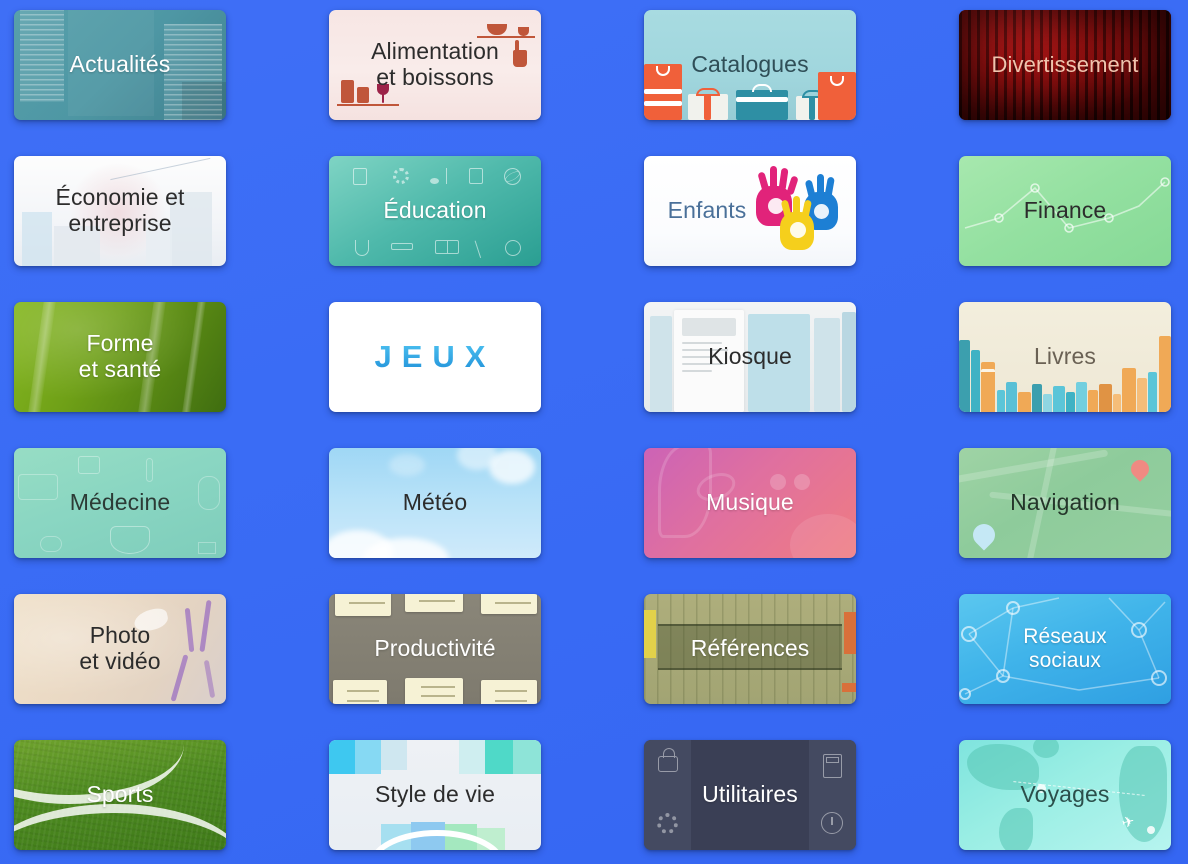 The height and width of the screenshot is (864, 1188). I want to click on category-label: Éducation, so click(435, 210).